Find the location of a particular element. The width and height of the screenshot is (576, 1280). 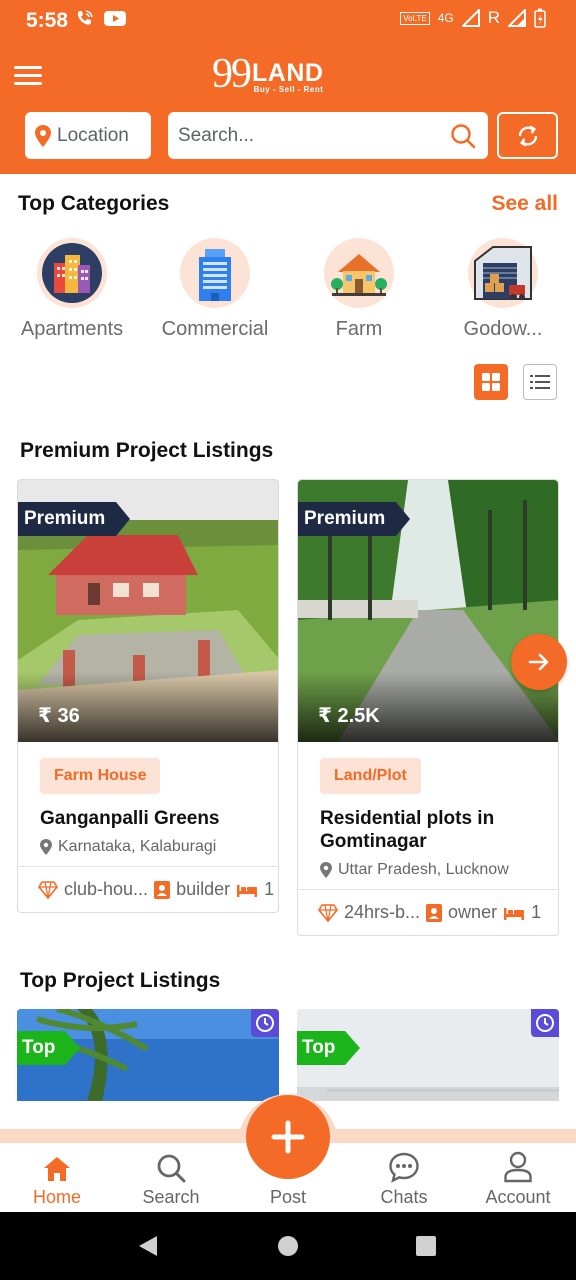

location-label: Location is located at coordinates (93, 135).